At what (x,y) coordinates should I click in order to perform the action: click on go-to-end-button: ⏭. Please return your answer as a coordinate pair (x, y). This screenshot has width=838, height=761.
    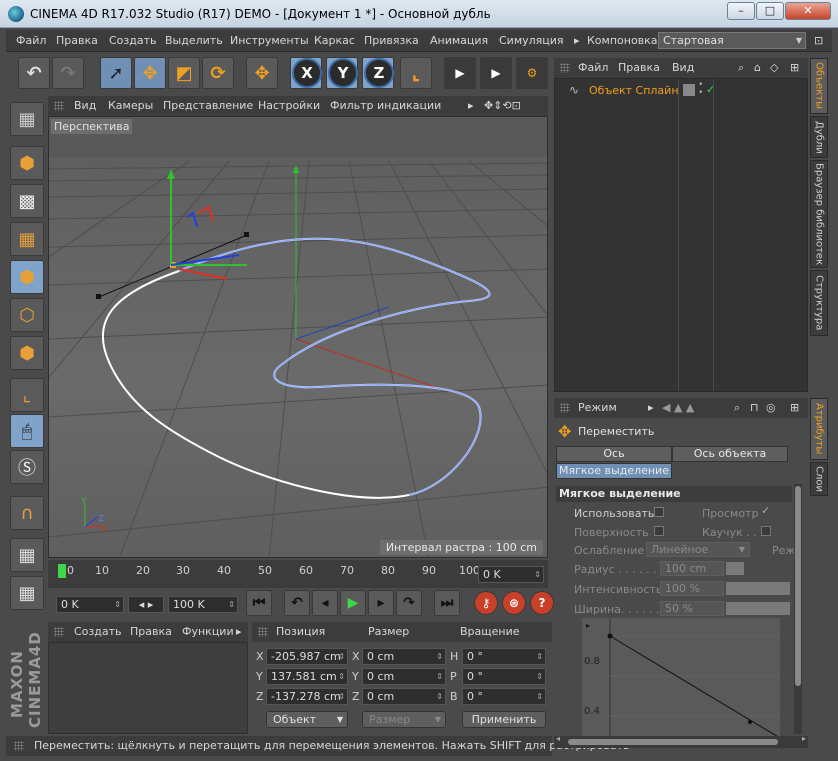
    Looking at the image, I should click on (447, 603).